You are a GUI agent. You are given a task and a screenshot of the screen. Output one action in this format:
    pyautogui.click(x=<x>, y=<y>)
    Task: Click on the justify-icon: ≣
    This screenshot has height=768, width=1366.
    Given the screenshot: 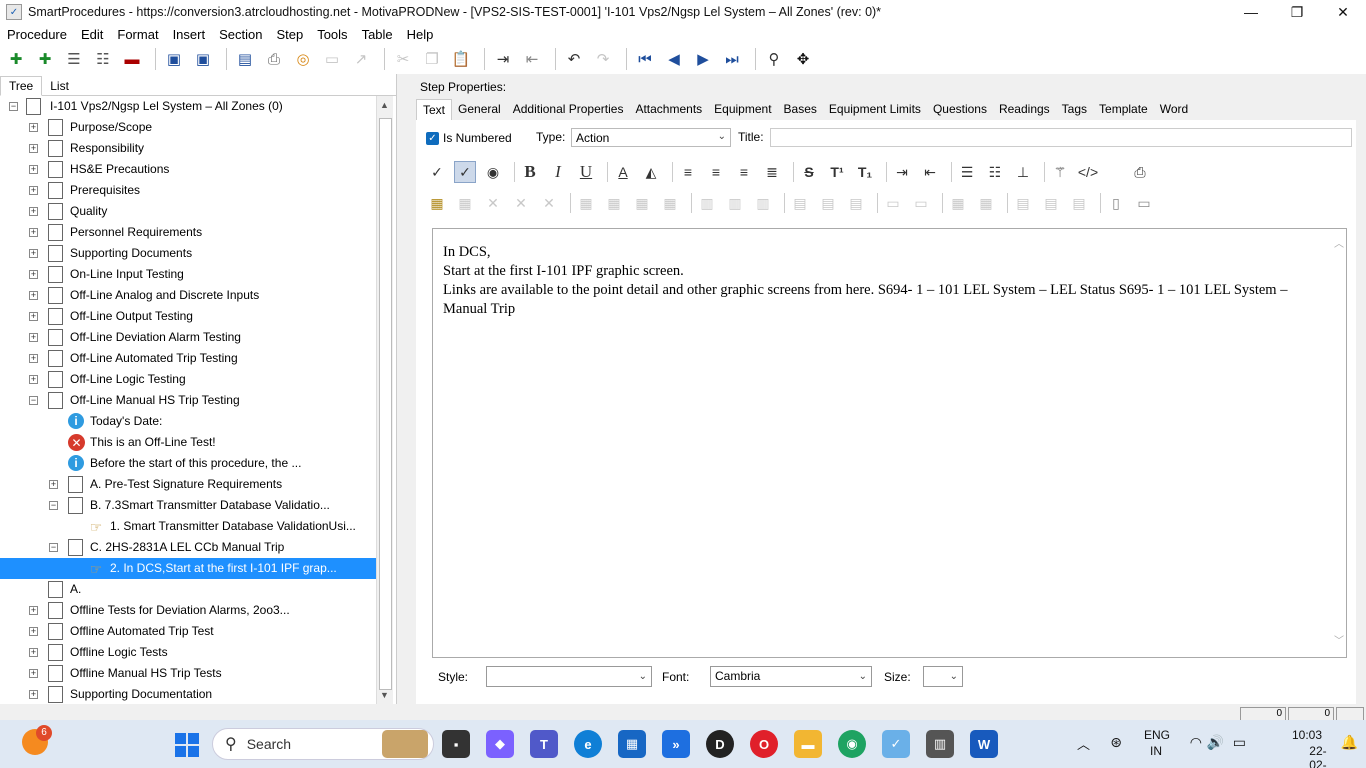 What is the action you would take?
    pyautogui.click(x=772, y=172)
    